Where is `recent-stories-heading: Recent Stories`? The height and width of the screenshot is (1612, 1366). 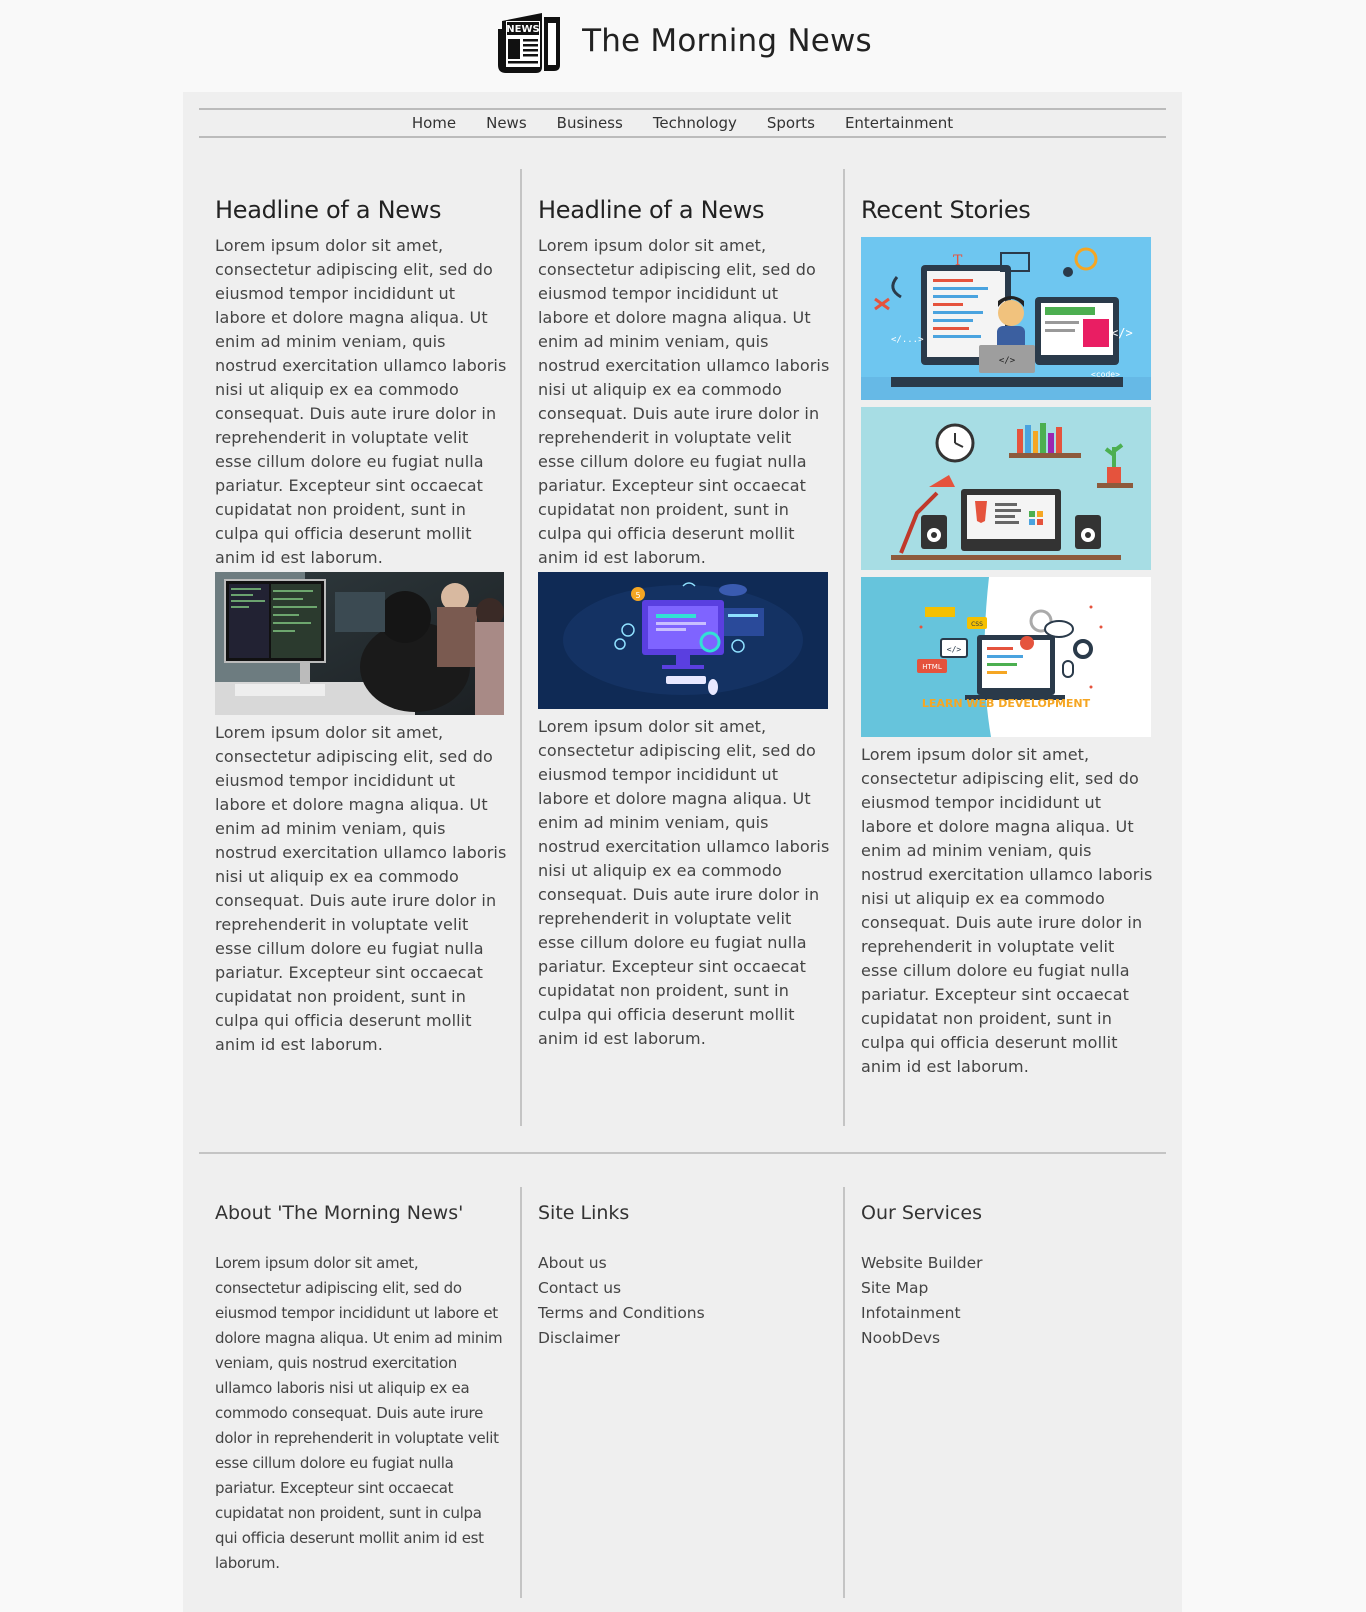
recent-stories-heading: Recent Stories is located at coordinates (946, 210).